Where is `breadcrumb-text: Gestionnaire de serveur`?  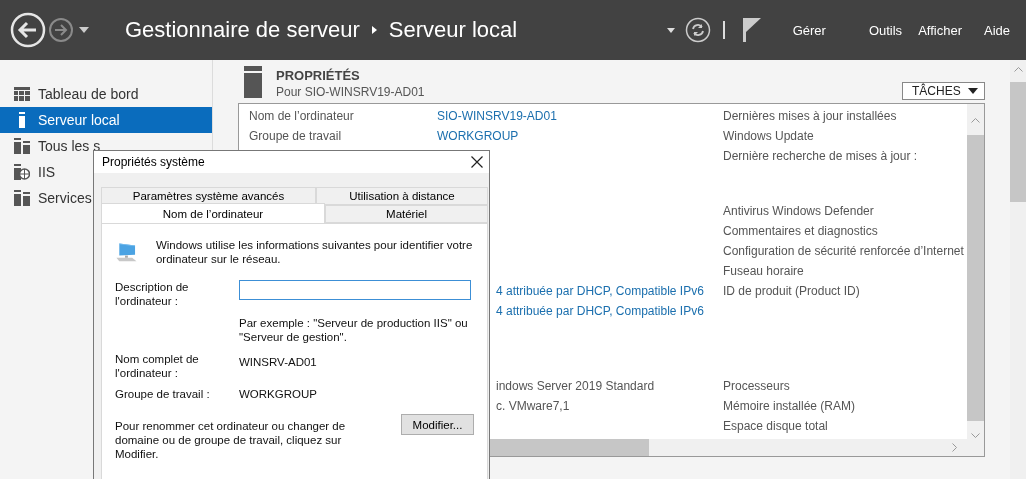
breadcrumb-text: Gestionnaire de serveur is located at coordinates (242, 30).